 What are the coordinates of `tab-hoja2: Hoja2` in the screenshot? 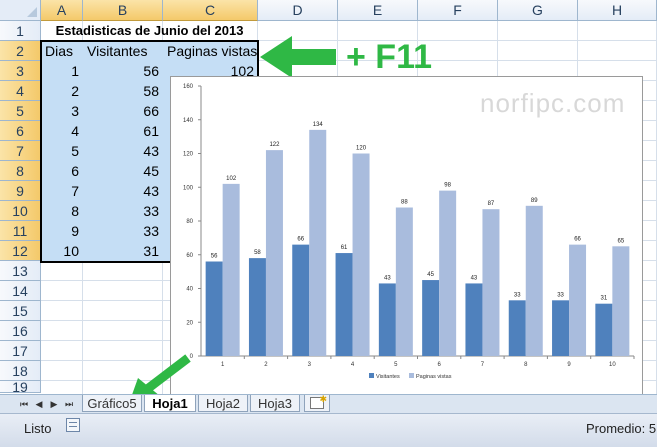 It's located at (223, 403).